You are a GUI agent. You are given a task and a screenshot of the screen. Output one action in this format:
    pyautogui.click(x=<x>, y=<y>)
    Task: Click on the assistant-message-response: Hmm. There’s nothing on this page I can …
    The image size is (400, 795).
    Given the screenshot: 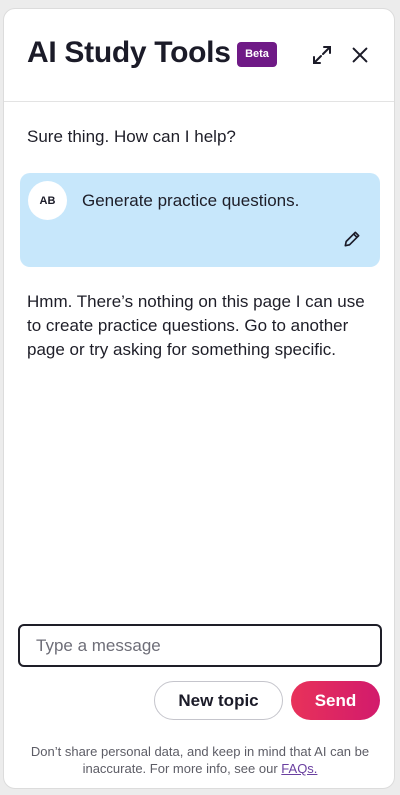 What is the action you would take?
    pyautogui.click(x=196, y=325)
    